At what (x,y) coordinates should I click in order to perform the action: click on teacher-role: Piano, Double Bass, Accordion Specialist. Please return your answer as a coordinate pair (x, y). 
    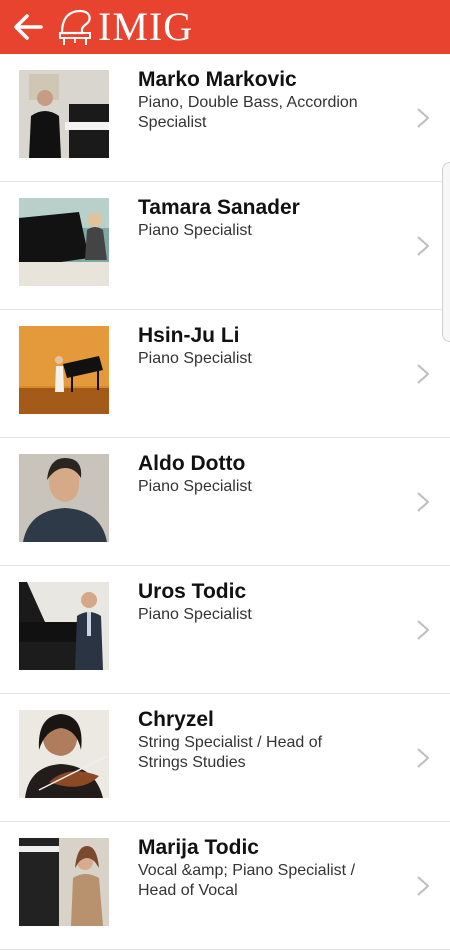
    Looking at the image, I should click on (248, 112).